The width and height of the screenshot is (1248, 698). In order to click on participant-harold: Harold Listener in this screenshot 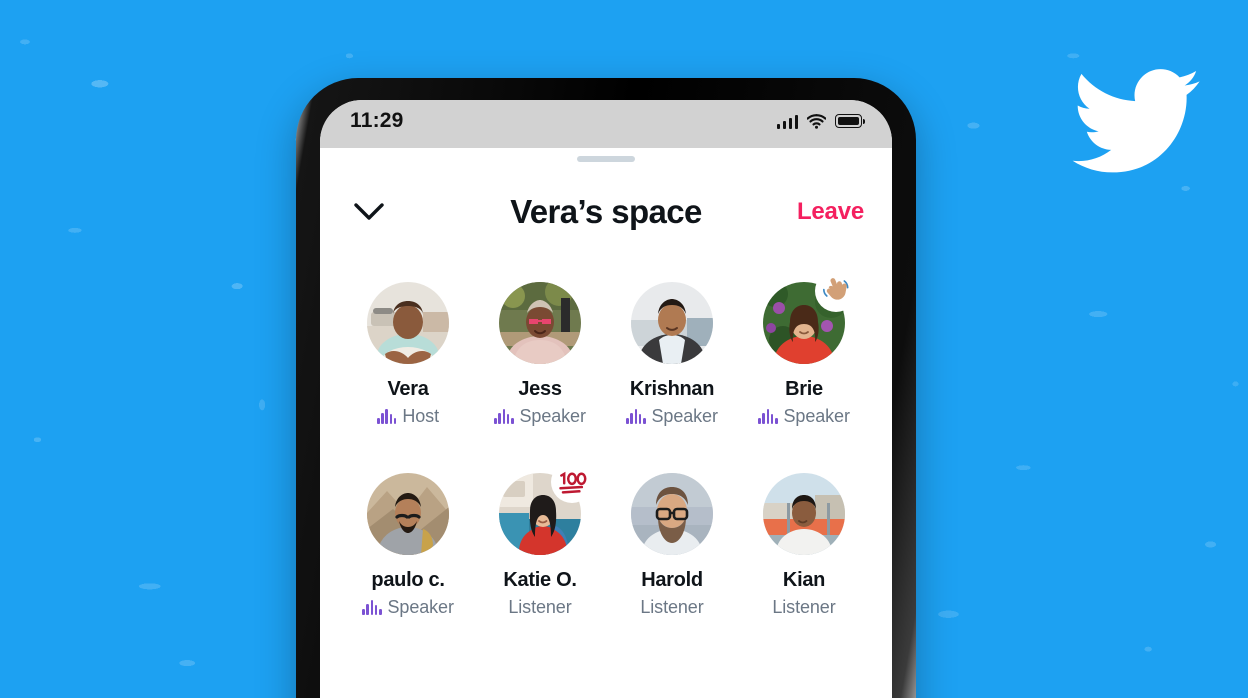, I will do `click(672, 545)`.